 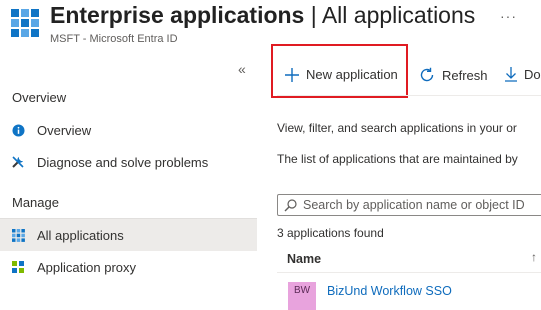 I want to click on table-header-divider, so click(x=409, y=272).